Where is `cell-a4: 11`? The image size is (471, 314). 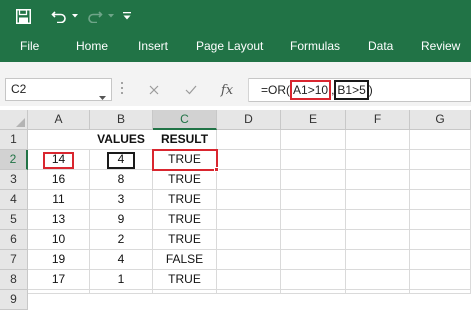
cell-a4: 11 is located at coordinates (59, 200).